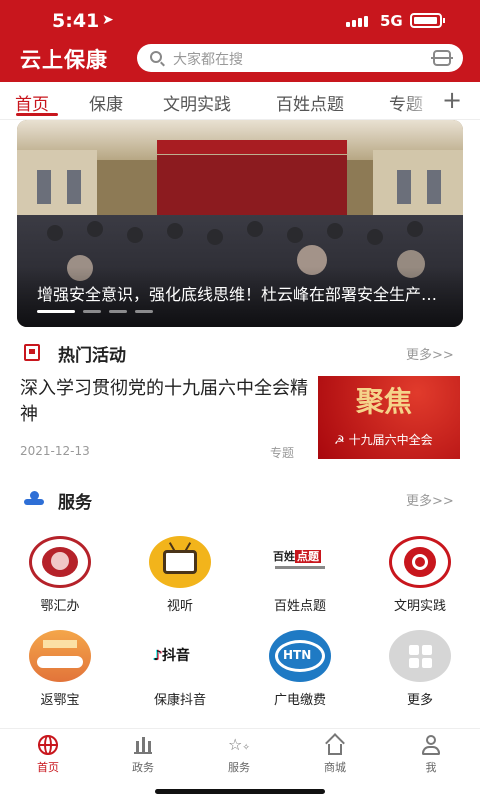  I want to click on signal-icon, so click(357, 21).